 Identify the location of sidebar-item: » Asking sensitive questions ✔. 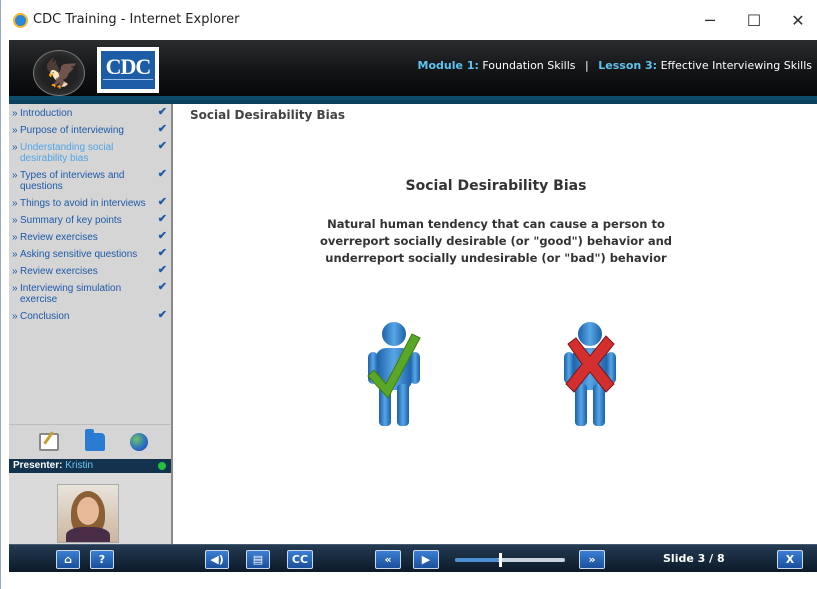
(90, 254).